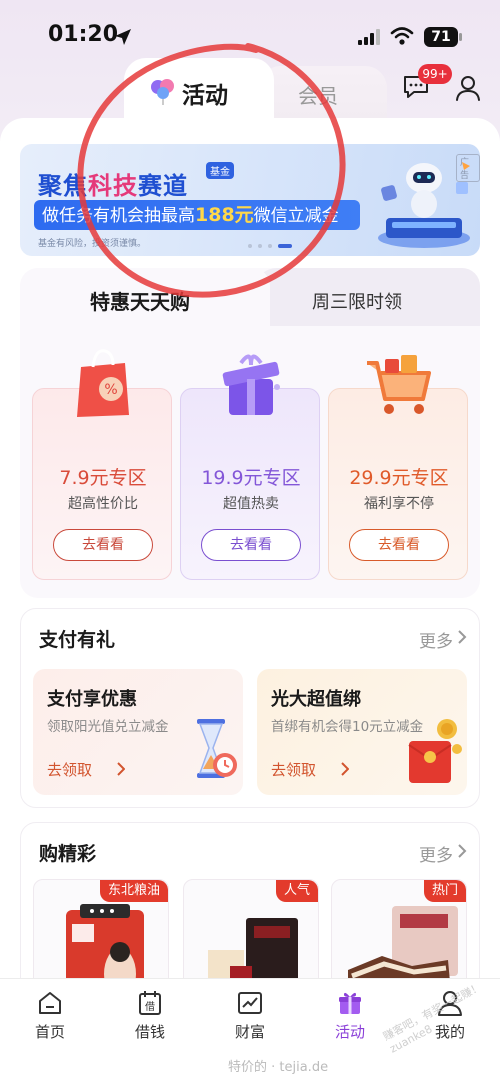  I want to click on svg-text: 借, so click(150, 1007).